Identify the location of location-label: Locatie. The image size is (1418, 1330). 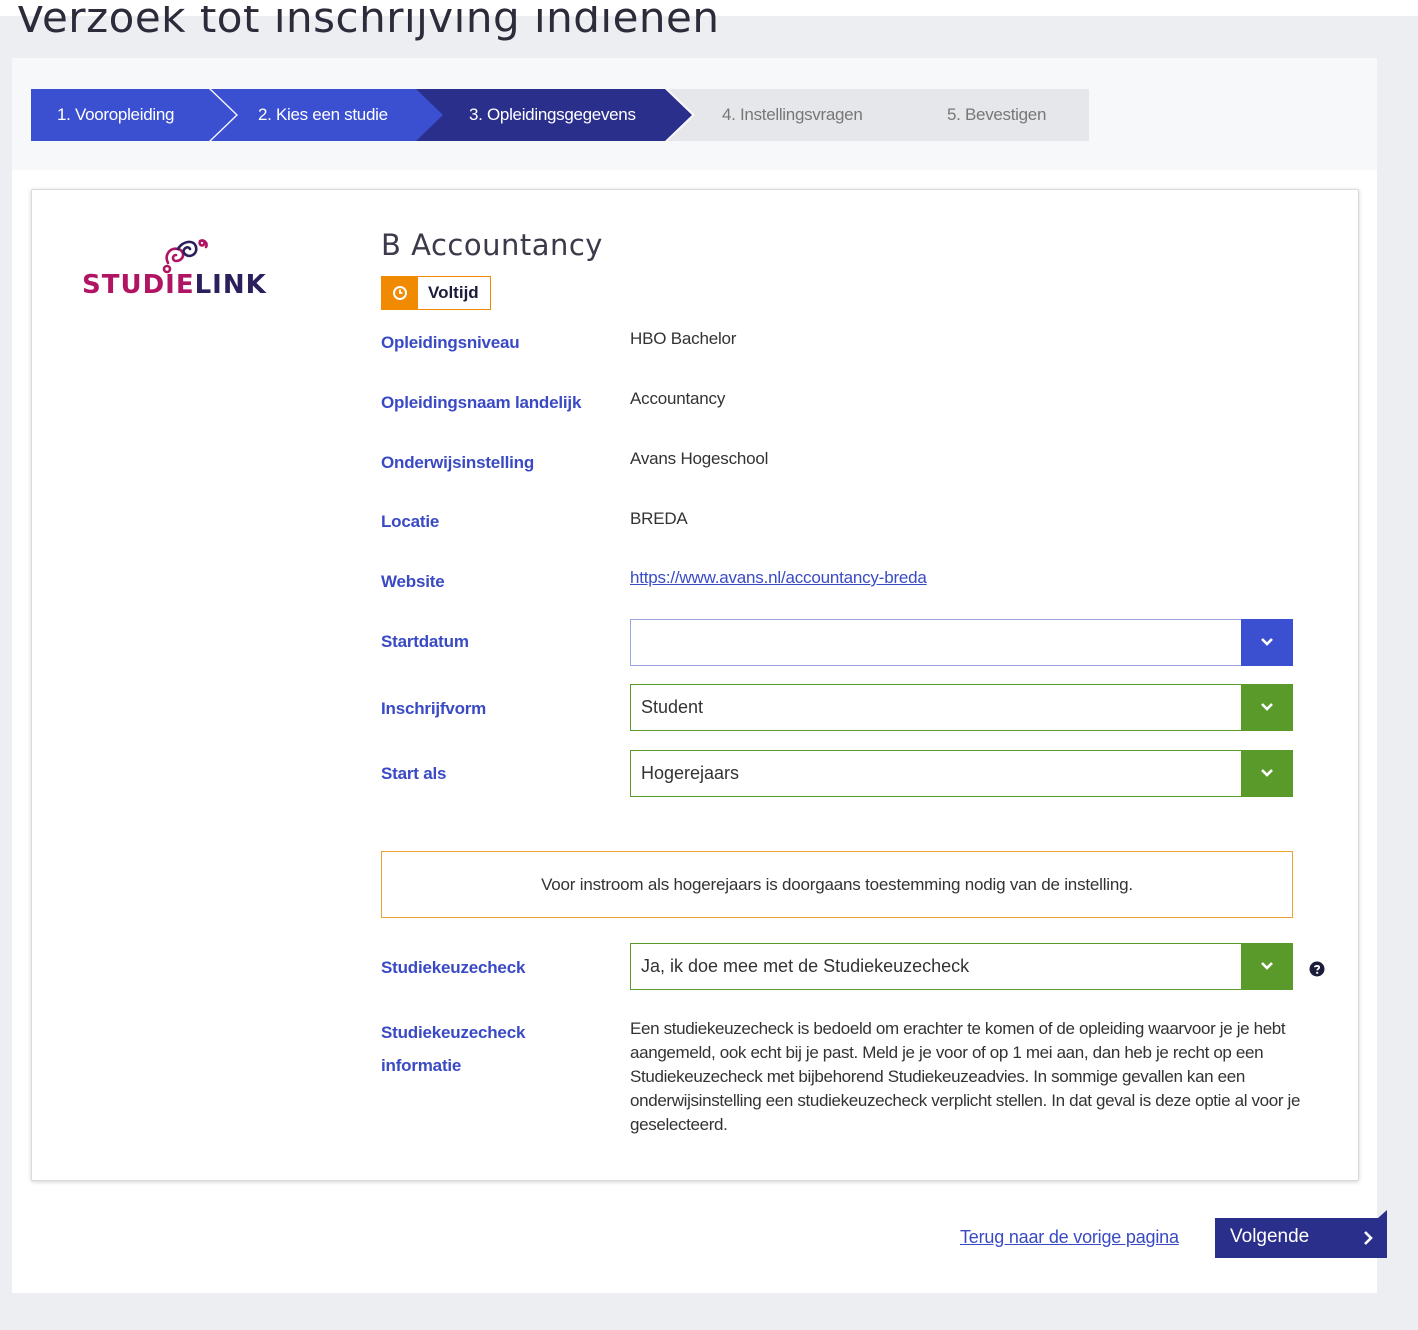
(410, 521).